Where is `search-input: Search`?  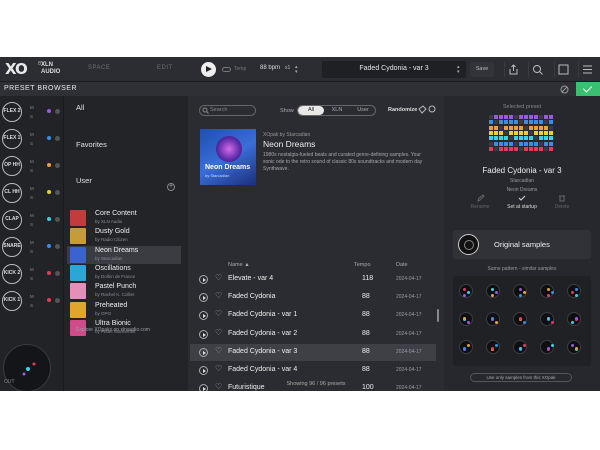
search-input: Search is located at coordinates (227, 110).